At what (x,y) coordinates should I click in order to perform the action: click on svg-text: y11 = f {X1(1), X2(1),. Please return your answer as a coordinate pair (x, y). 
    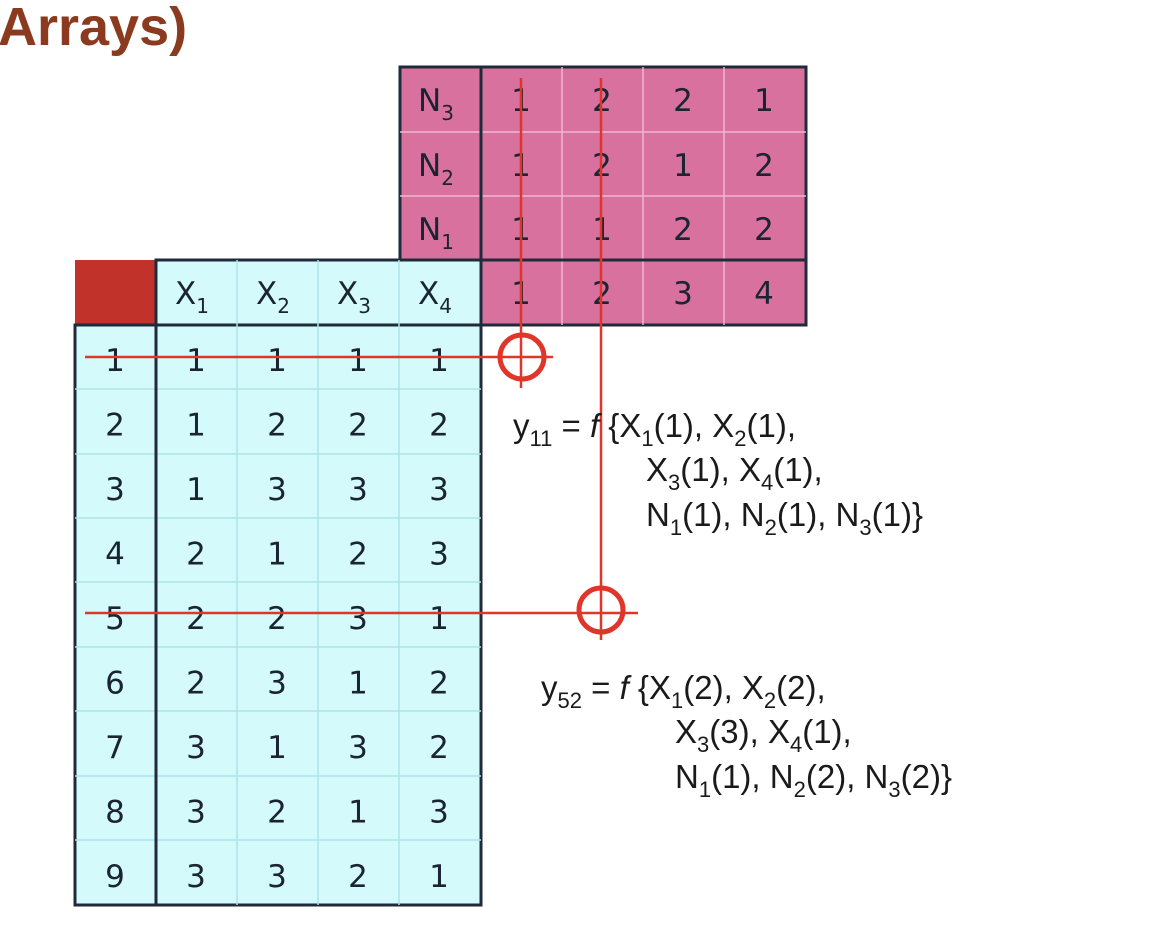
    Looking at the image, I should click on (654, 429).